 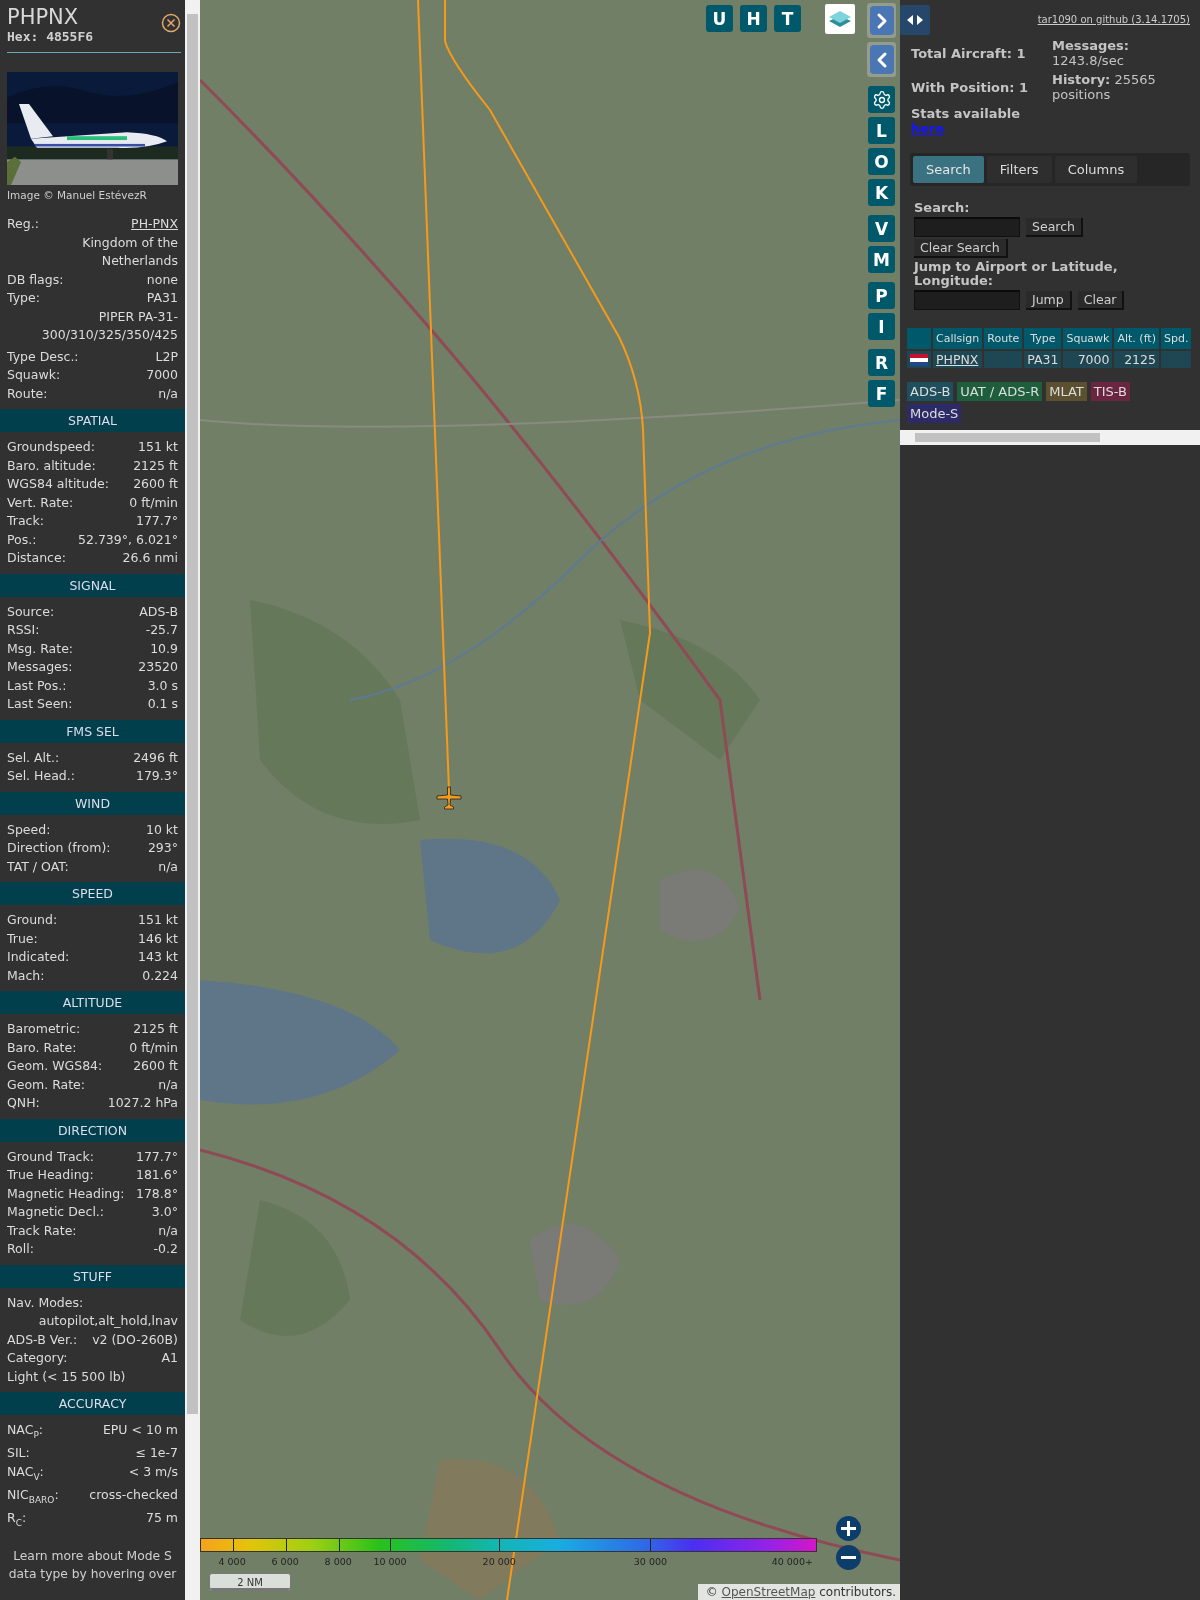 What do you see at coordinates (33, 1495) in the screenshot?
I see `field-label: NIC$_{BARO}$:` at bounding box center [33, 1495].